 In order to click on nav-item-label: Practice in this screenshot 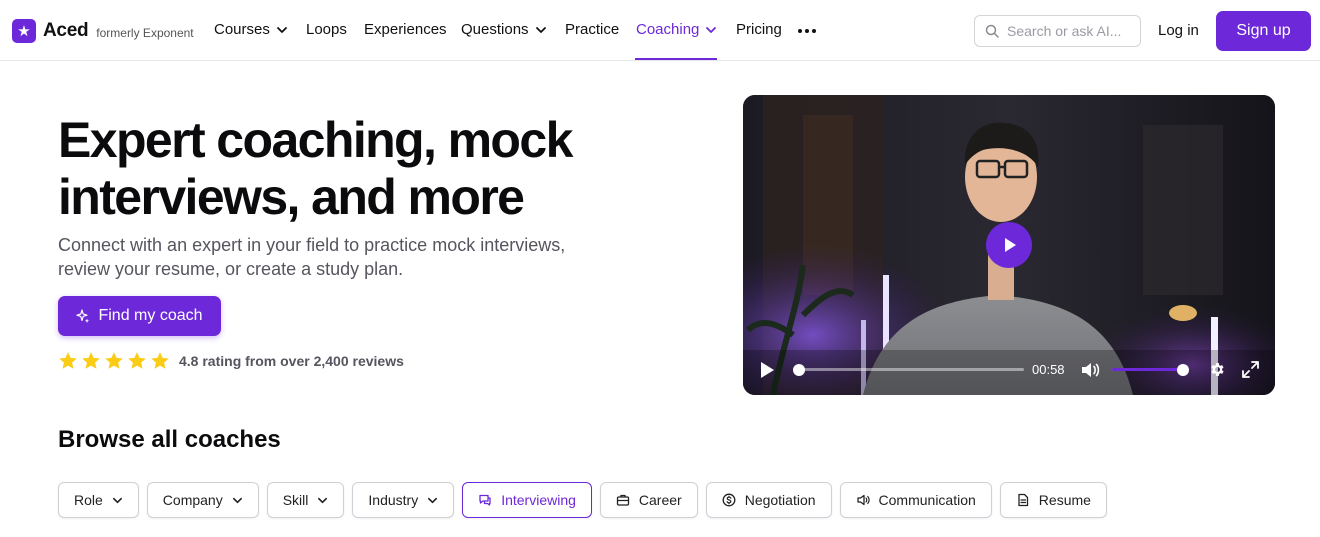, I will do `click(592, 29)`.